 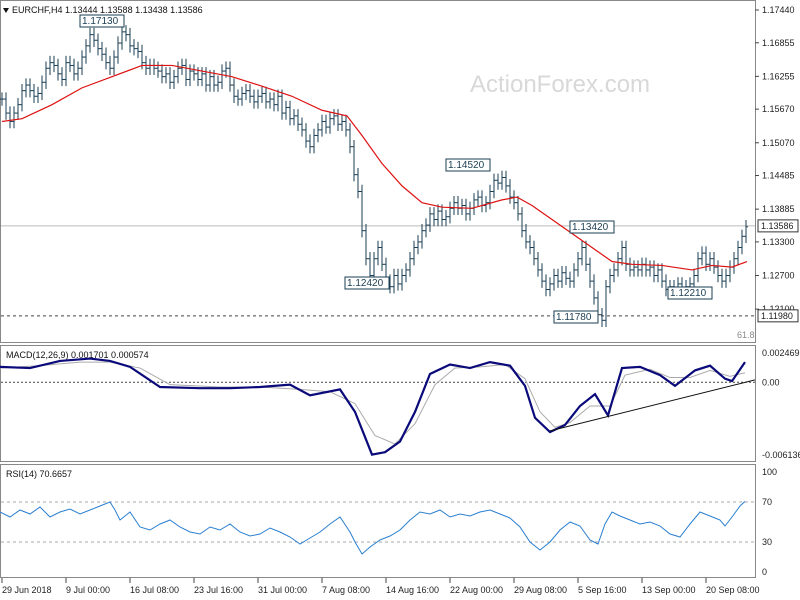 I want to click on price-tick-label: 1.13300, so click(x=778, y=242).